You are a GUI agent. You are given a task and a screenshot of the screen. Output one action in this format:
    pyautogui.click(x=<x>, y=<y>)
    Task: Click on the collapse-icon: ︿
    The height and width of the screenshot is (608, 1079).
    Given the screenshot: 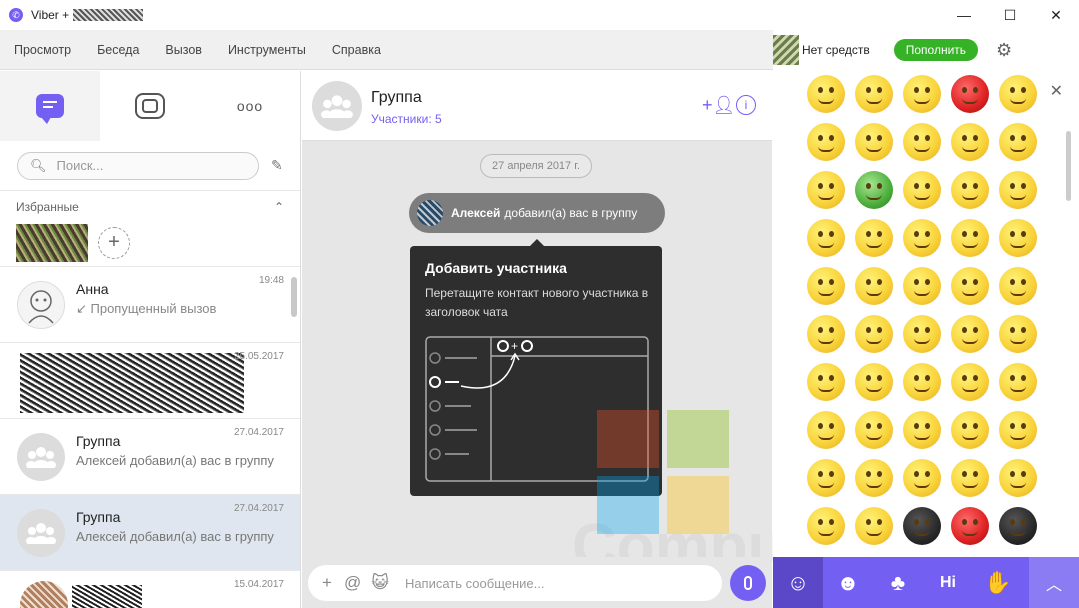 What is the action you would take?
    pyautogui.click(x=1054, y=582)
    